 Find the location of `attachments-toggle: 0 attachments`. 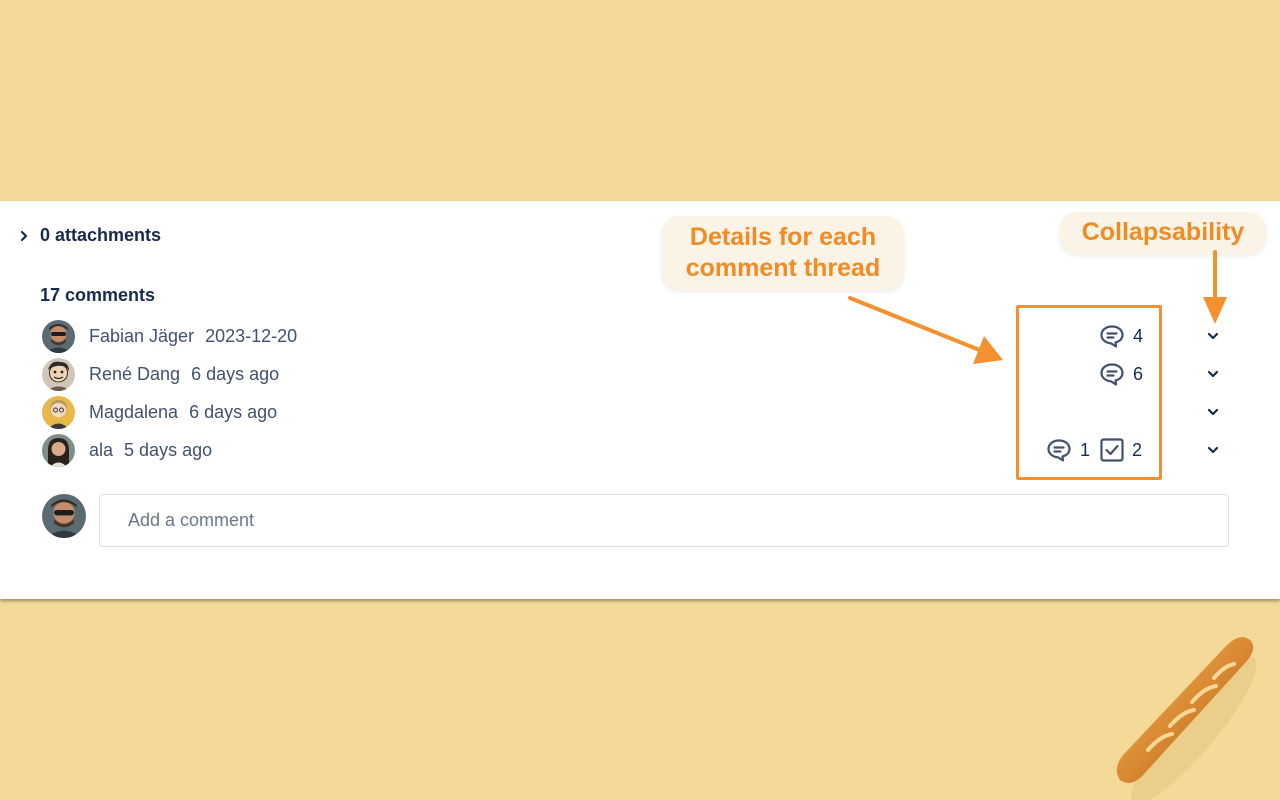

attachments-toggle: 0 attachments is located at coordinates (89, 235).